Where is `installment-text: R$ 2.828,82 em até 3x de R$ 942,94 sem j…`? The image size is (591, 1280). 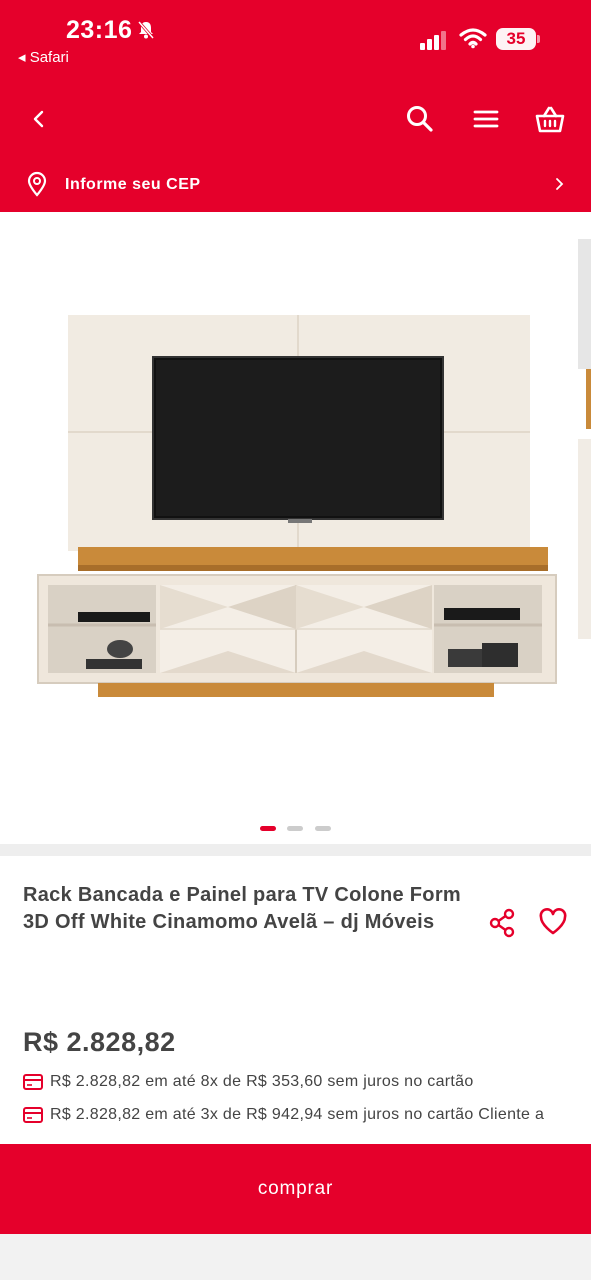 installment-text: R$ 2.828,82 em até 3x de R$ 942,94 sem j… is located at coordinates (297, 1114).